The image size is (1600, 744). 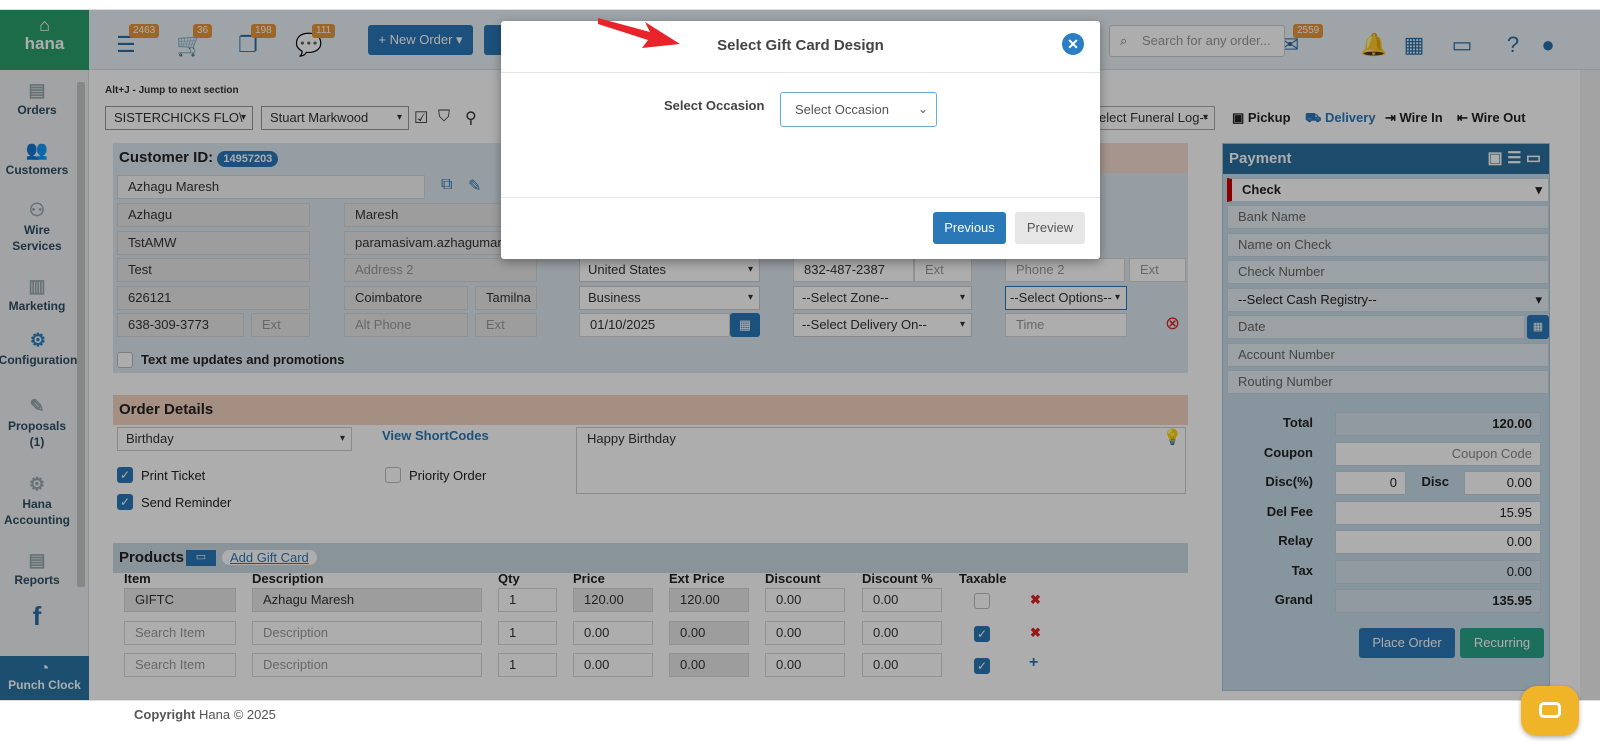 I want to click on chat-widget-button, so click(x=1550, y=711).